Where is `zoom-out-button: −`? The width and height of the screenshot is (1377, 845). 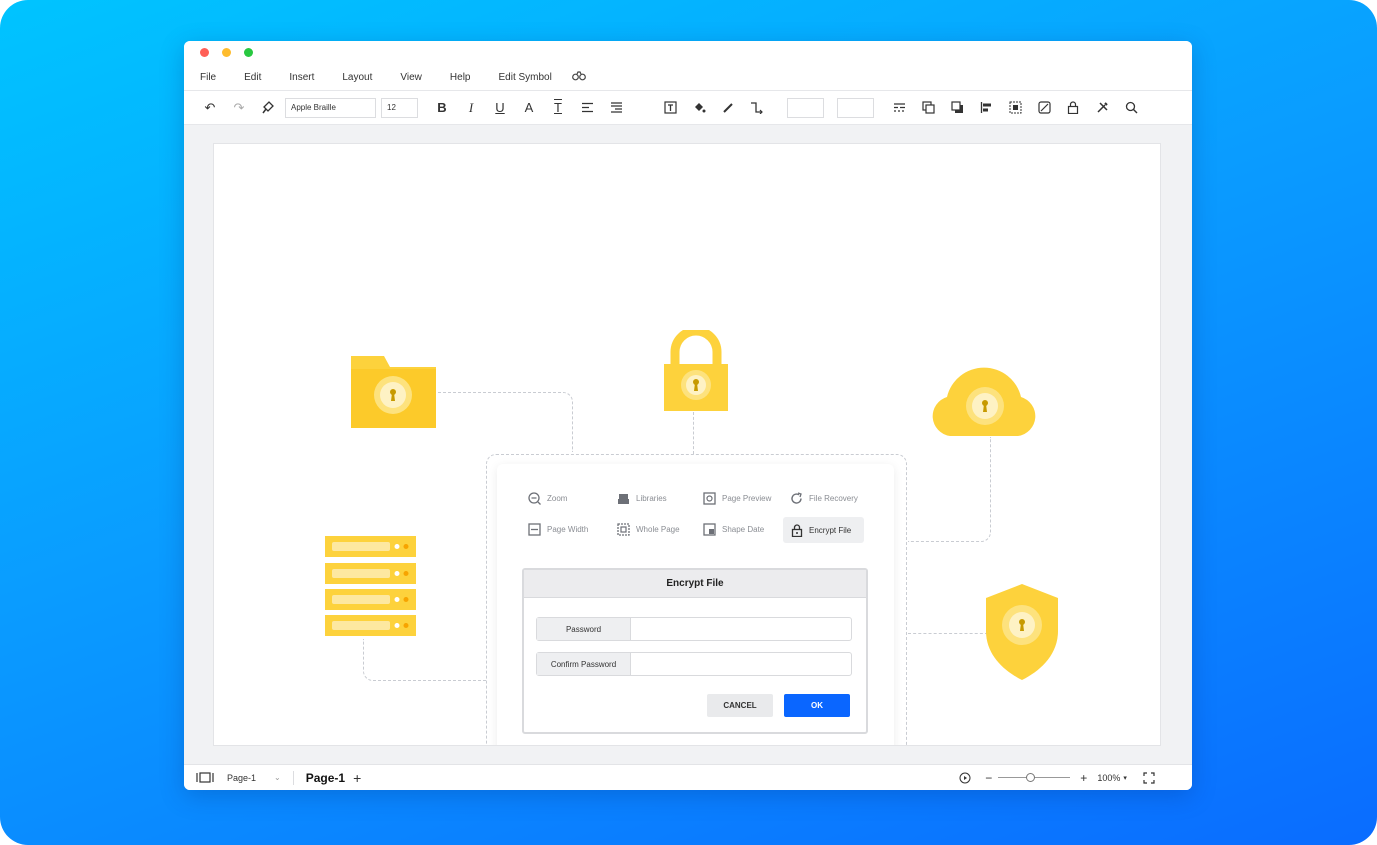
zoom-out-button: − is located at coordinates (988, 778).